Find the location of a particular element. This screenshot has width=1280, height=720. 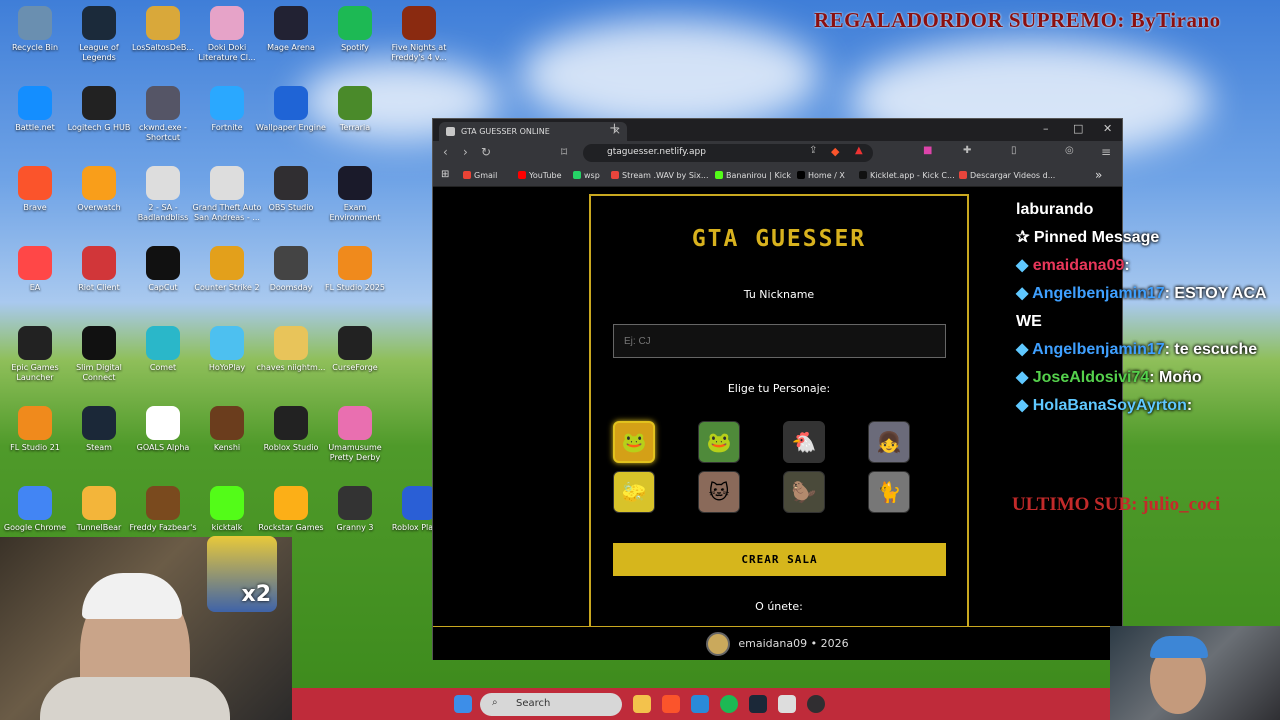

golden-frog-icon: 🐸 is located at coordinates (634, 442).